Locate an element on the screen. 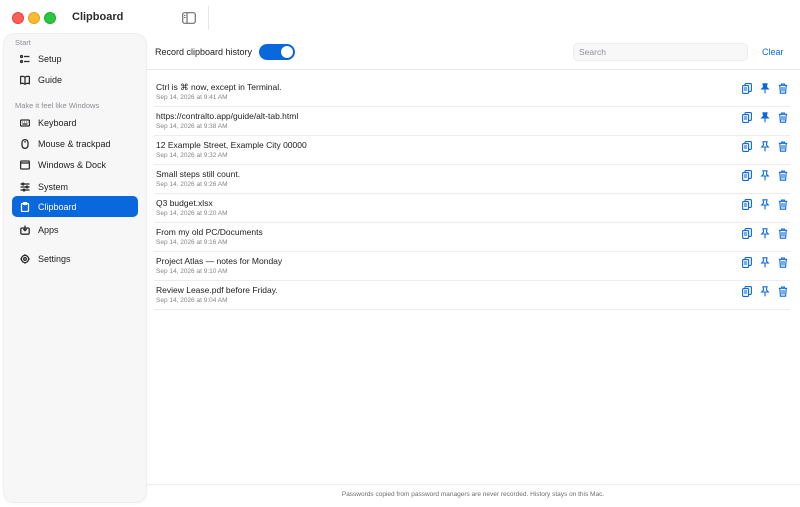  sidebar-item-label: System is located at coordinates (53, 186).